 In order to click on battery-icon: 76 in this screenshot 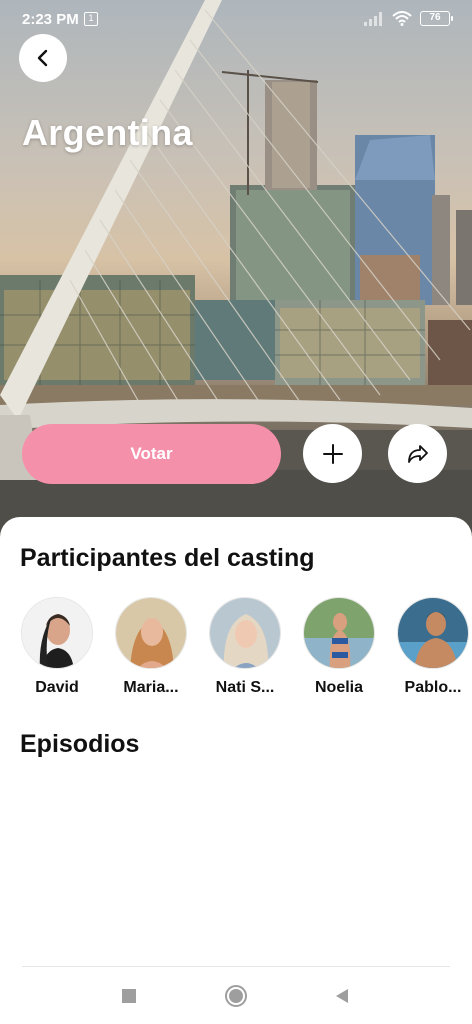, I will do `click(436, 18)`.